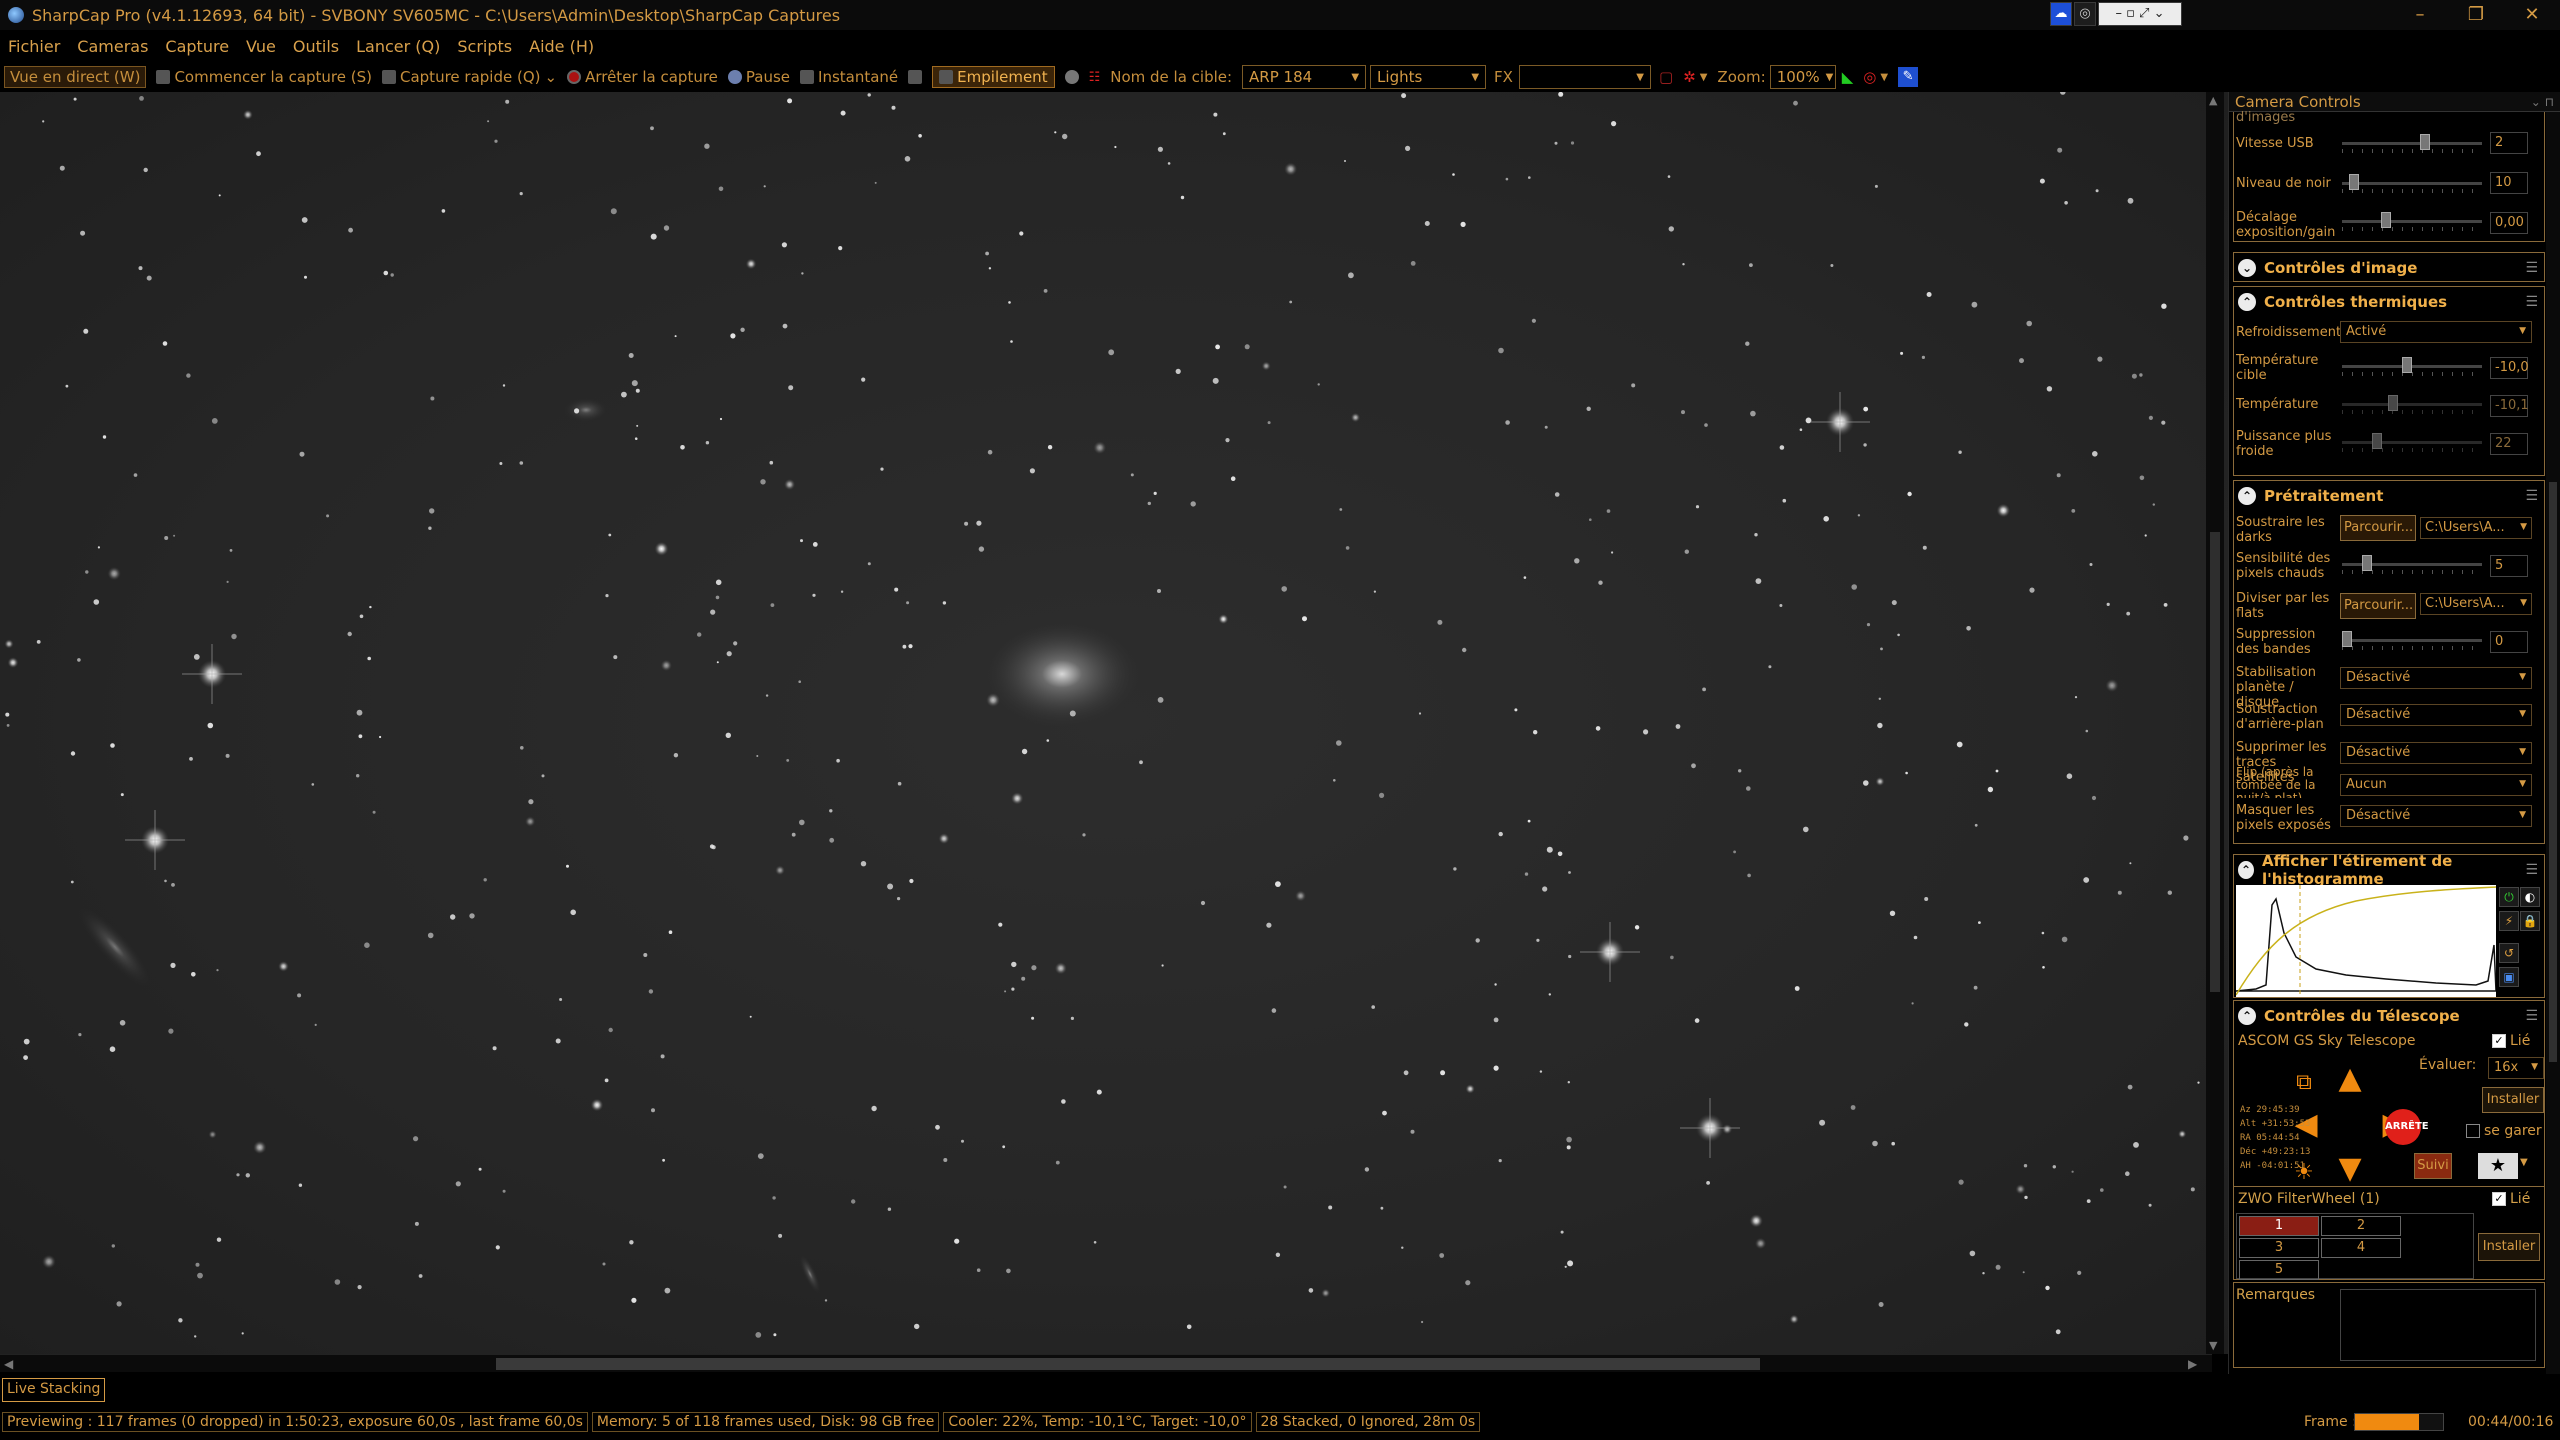 This screenshot has height=1440, width=2560. I want to click on move-south-icon: ▼, so click(2350, 1169).